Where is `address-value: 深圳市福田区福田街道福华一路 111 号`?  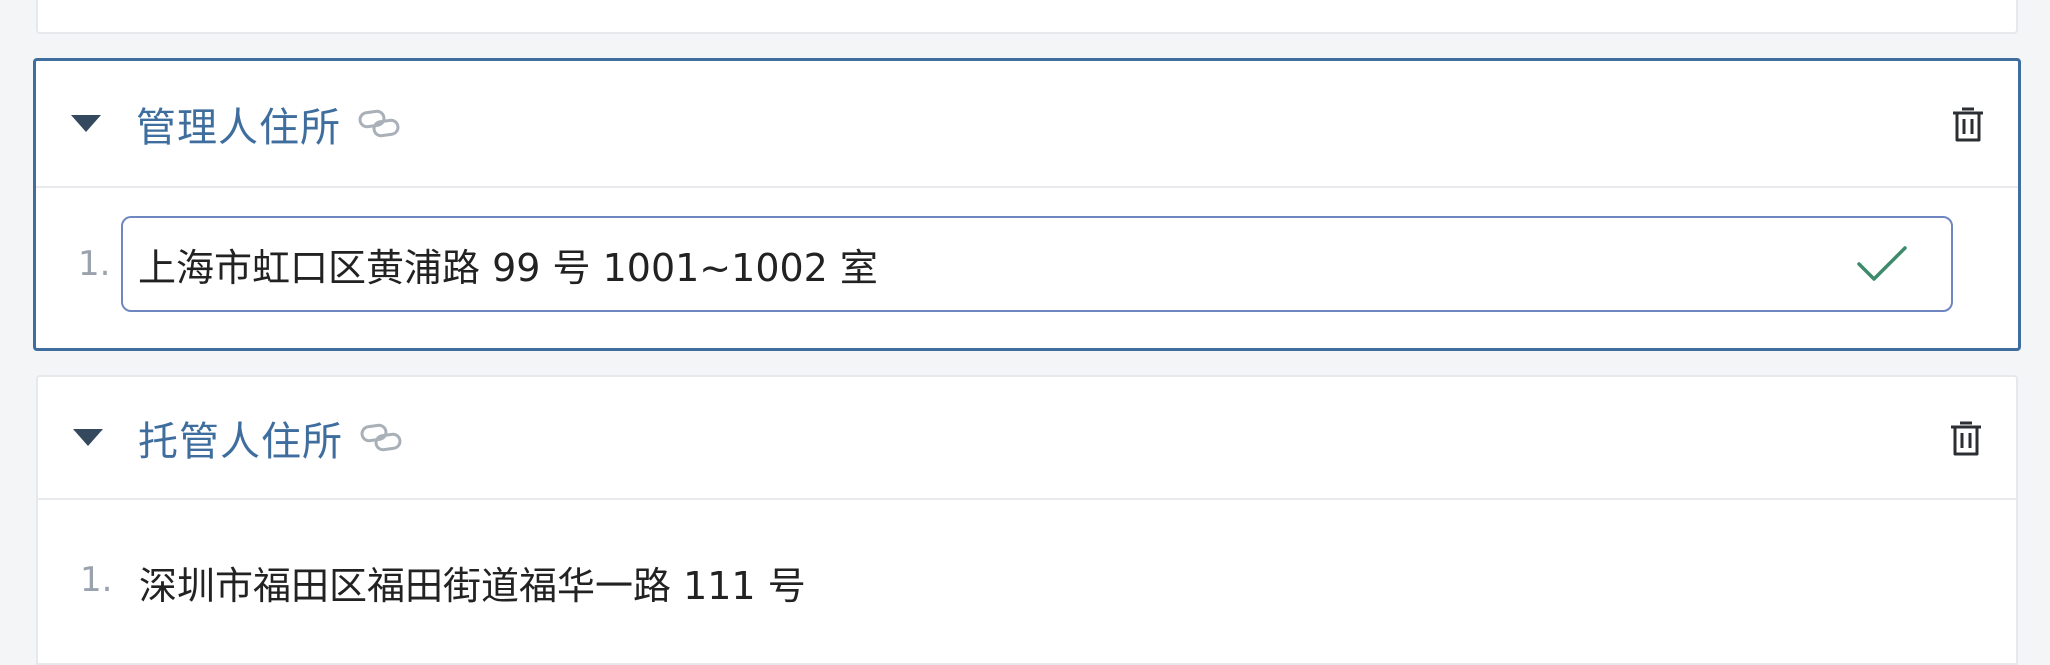 address-value: 深圳市福田区福田街道福华一路 111 号 is located at coordinates (472, 582).